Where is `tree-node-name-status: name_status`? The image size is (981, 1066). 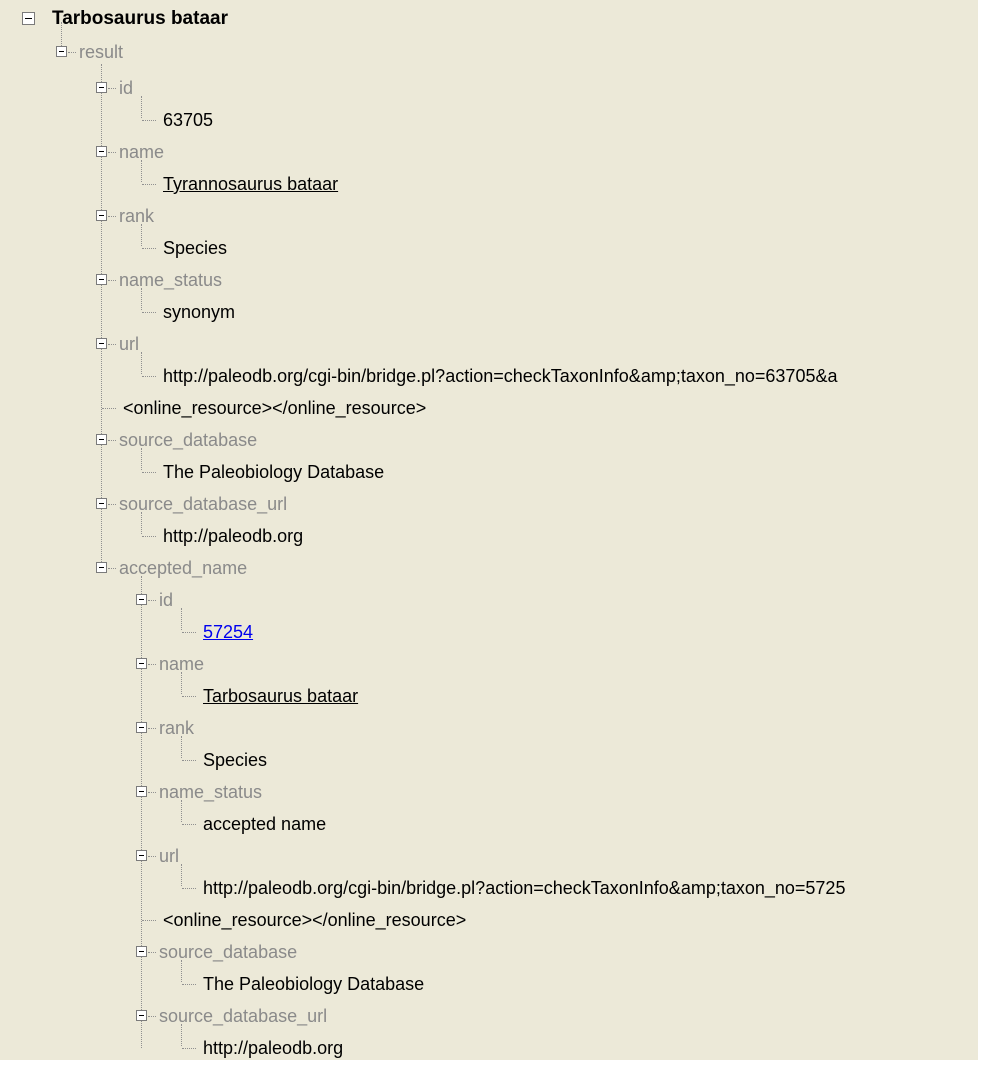 tree-node-name-status: name_status is located at coordinates (489, 280).